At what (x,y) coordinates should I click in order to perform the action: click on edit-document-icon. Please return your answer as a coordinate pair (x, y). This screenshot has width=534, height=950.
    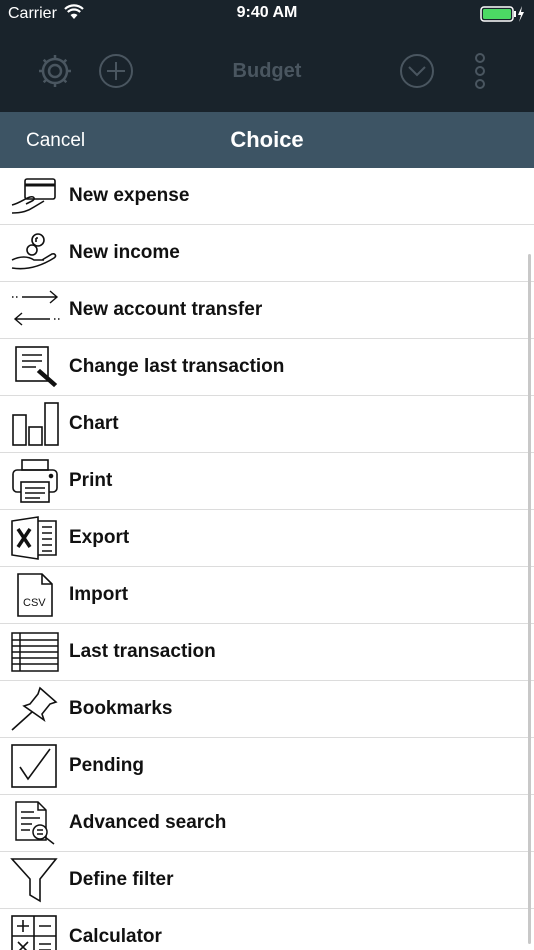
    Looking at the image, I should click on (36, 367).